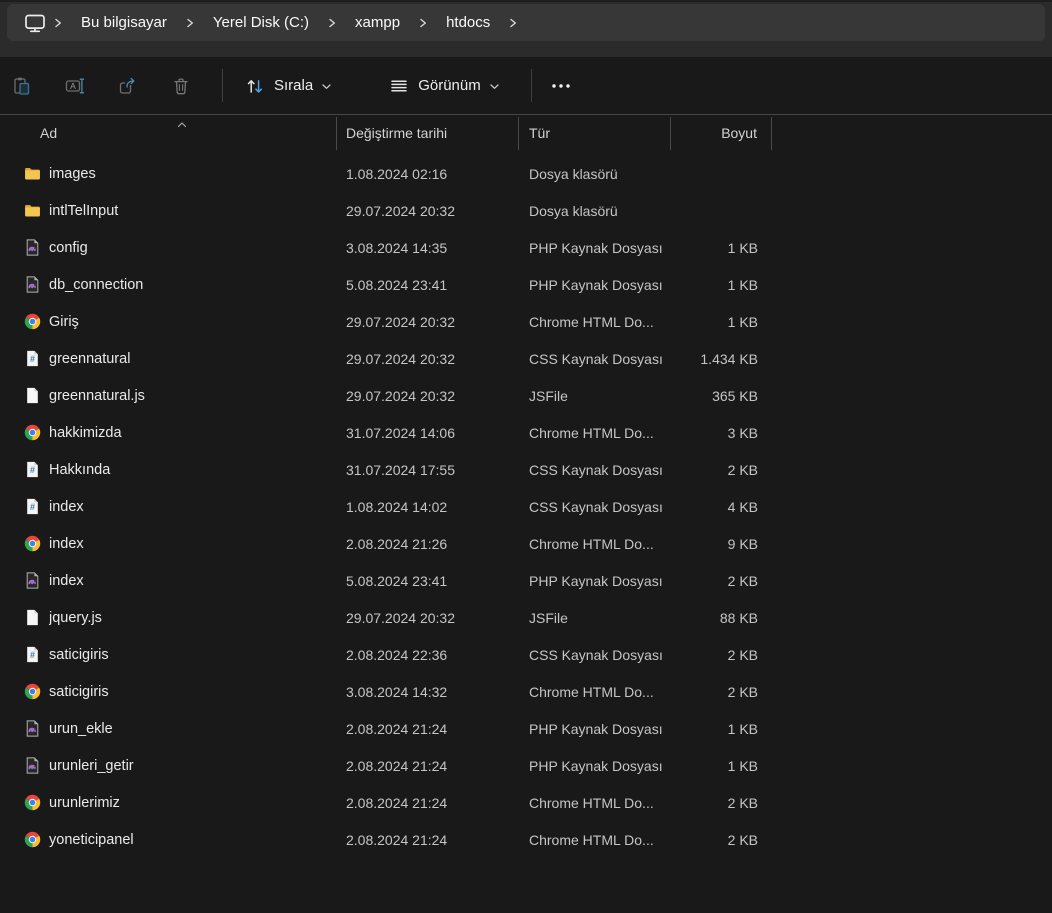 The image size is (1052, 913). I want to click on file-name: Giriş, so click(64, 321).